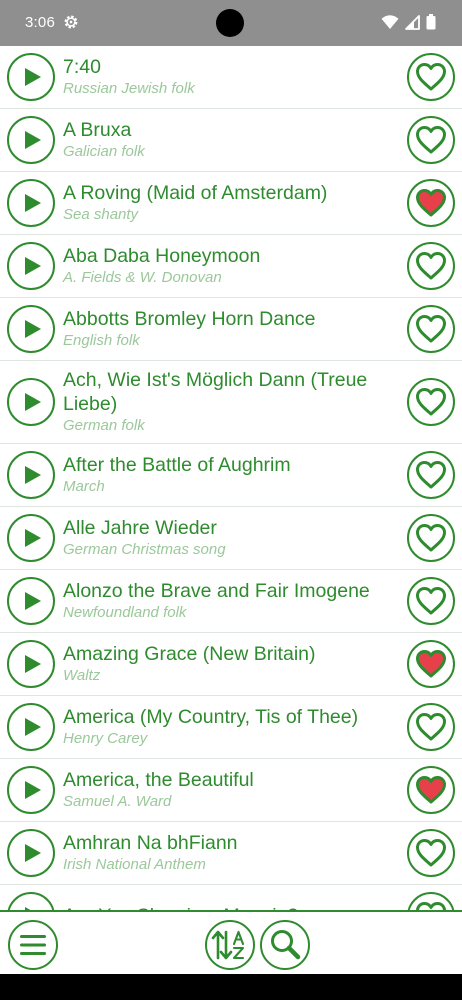 Image resolution: width=462 pixels, height=1000 pixels. What do you see at coordinates (82, 67) in the screenshot?
I see `song-title: 7:40` at bounding box center [82, 67].